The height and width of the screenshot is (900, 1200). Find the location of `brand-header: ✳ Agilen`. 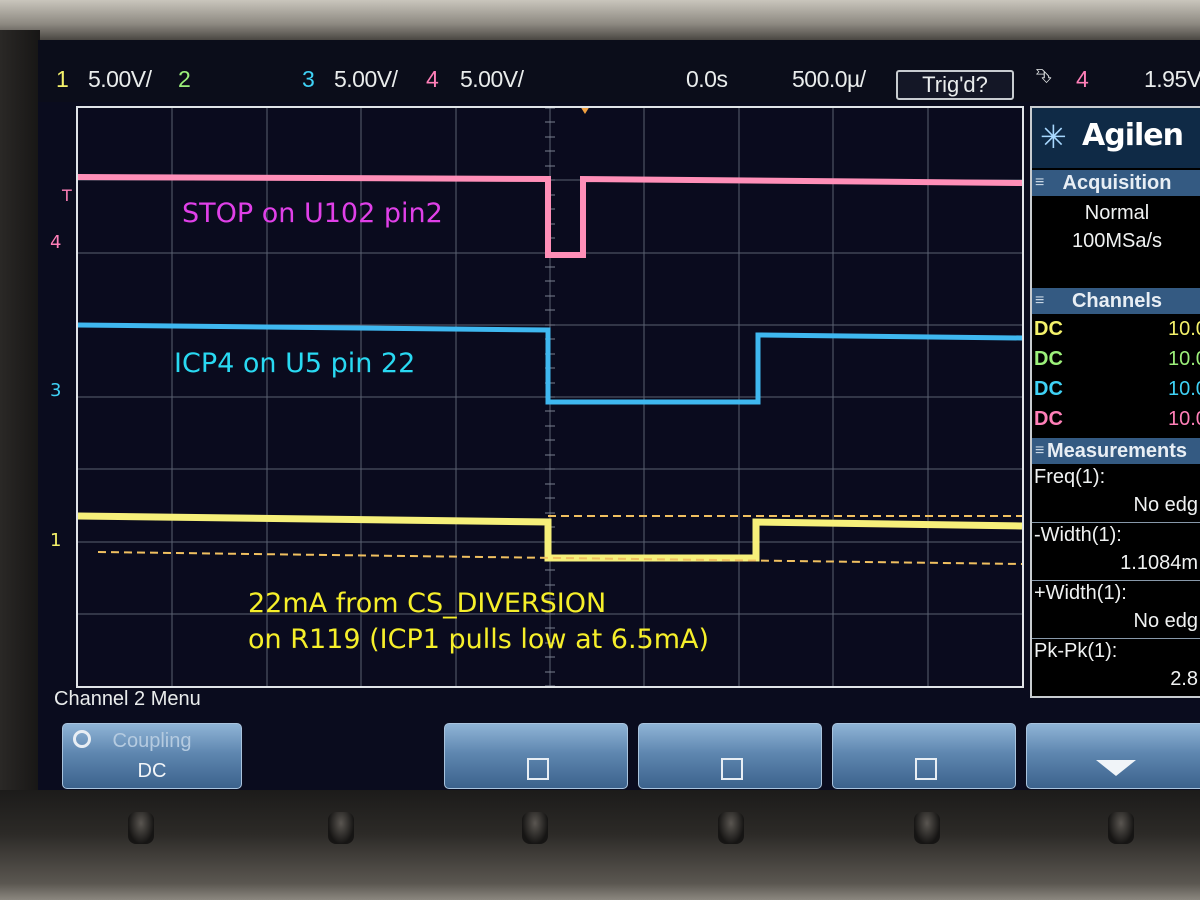

brand-header: ✳ Agilen is located at coordinates (1116, 138).